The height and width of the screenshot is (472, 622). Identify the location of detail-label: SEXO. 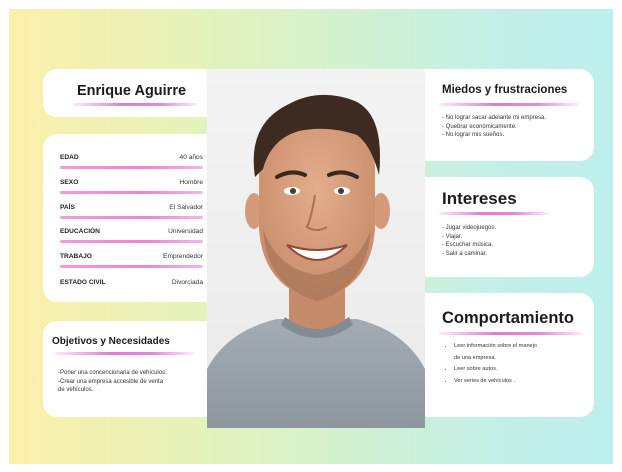
(69, 182).